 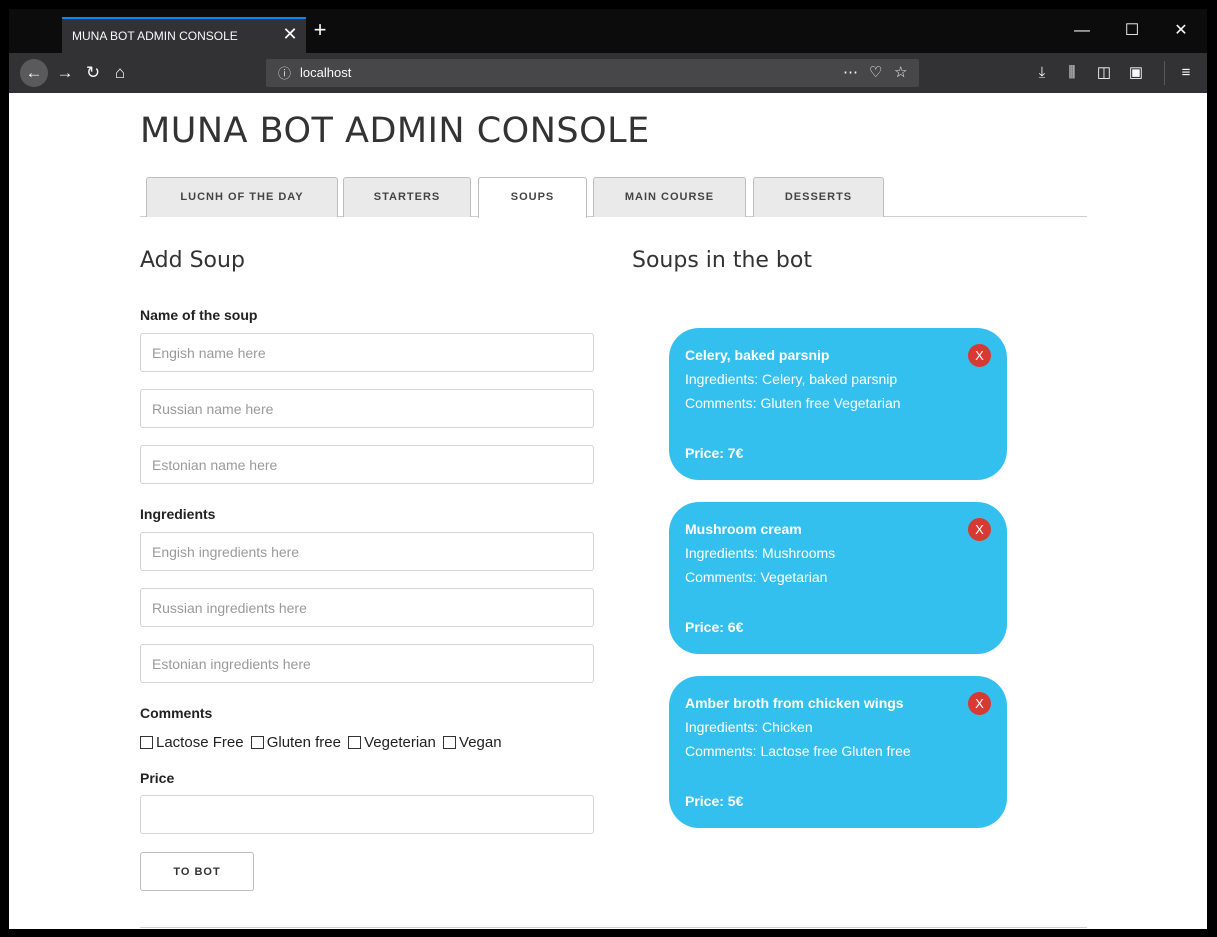 What do you see at coordinates (1181, 31) in the screenshot?
I see `close-window-icon: ✕` at bounding box center [1181, 31].